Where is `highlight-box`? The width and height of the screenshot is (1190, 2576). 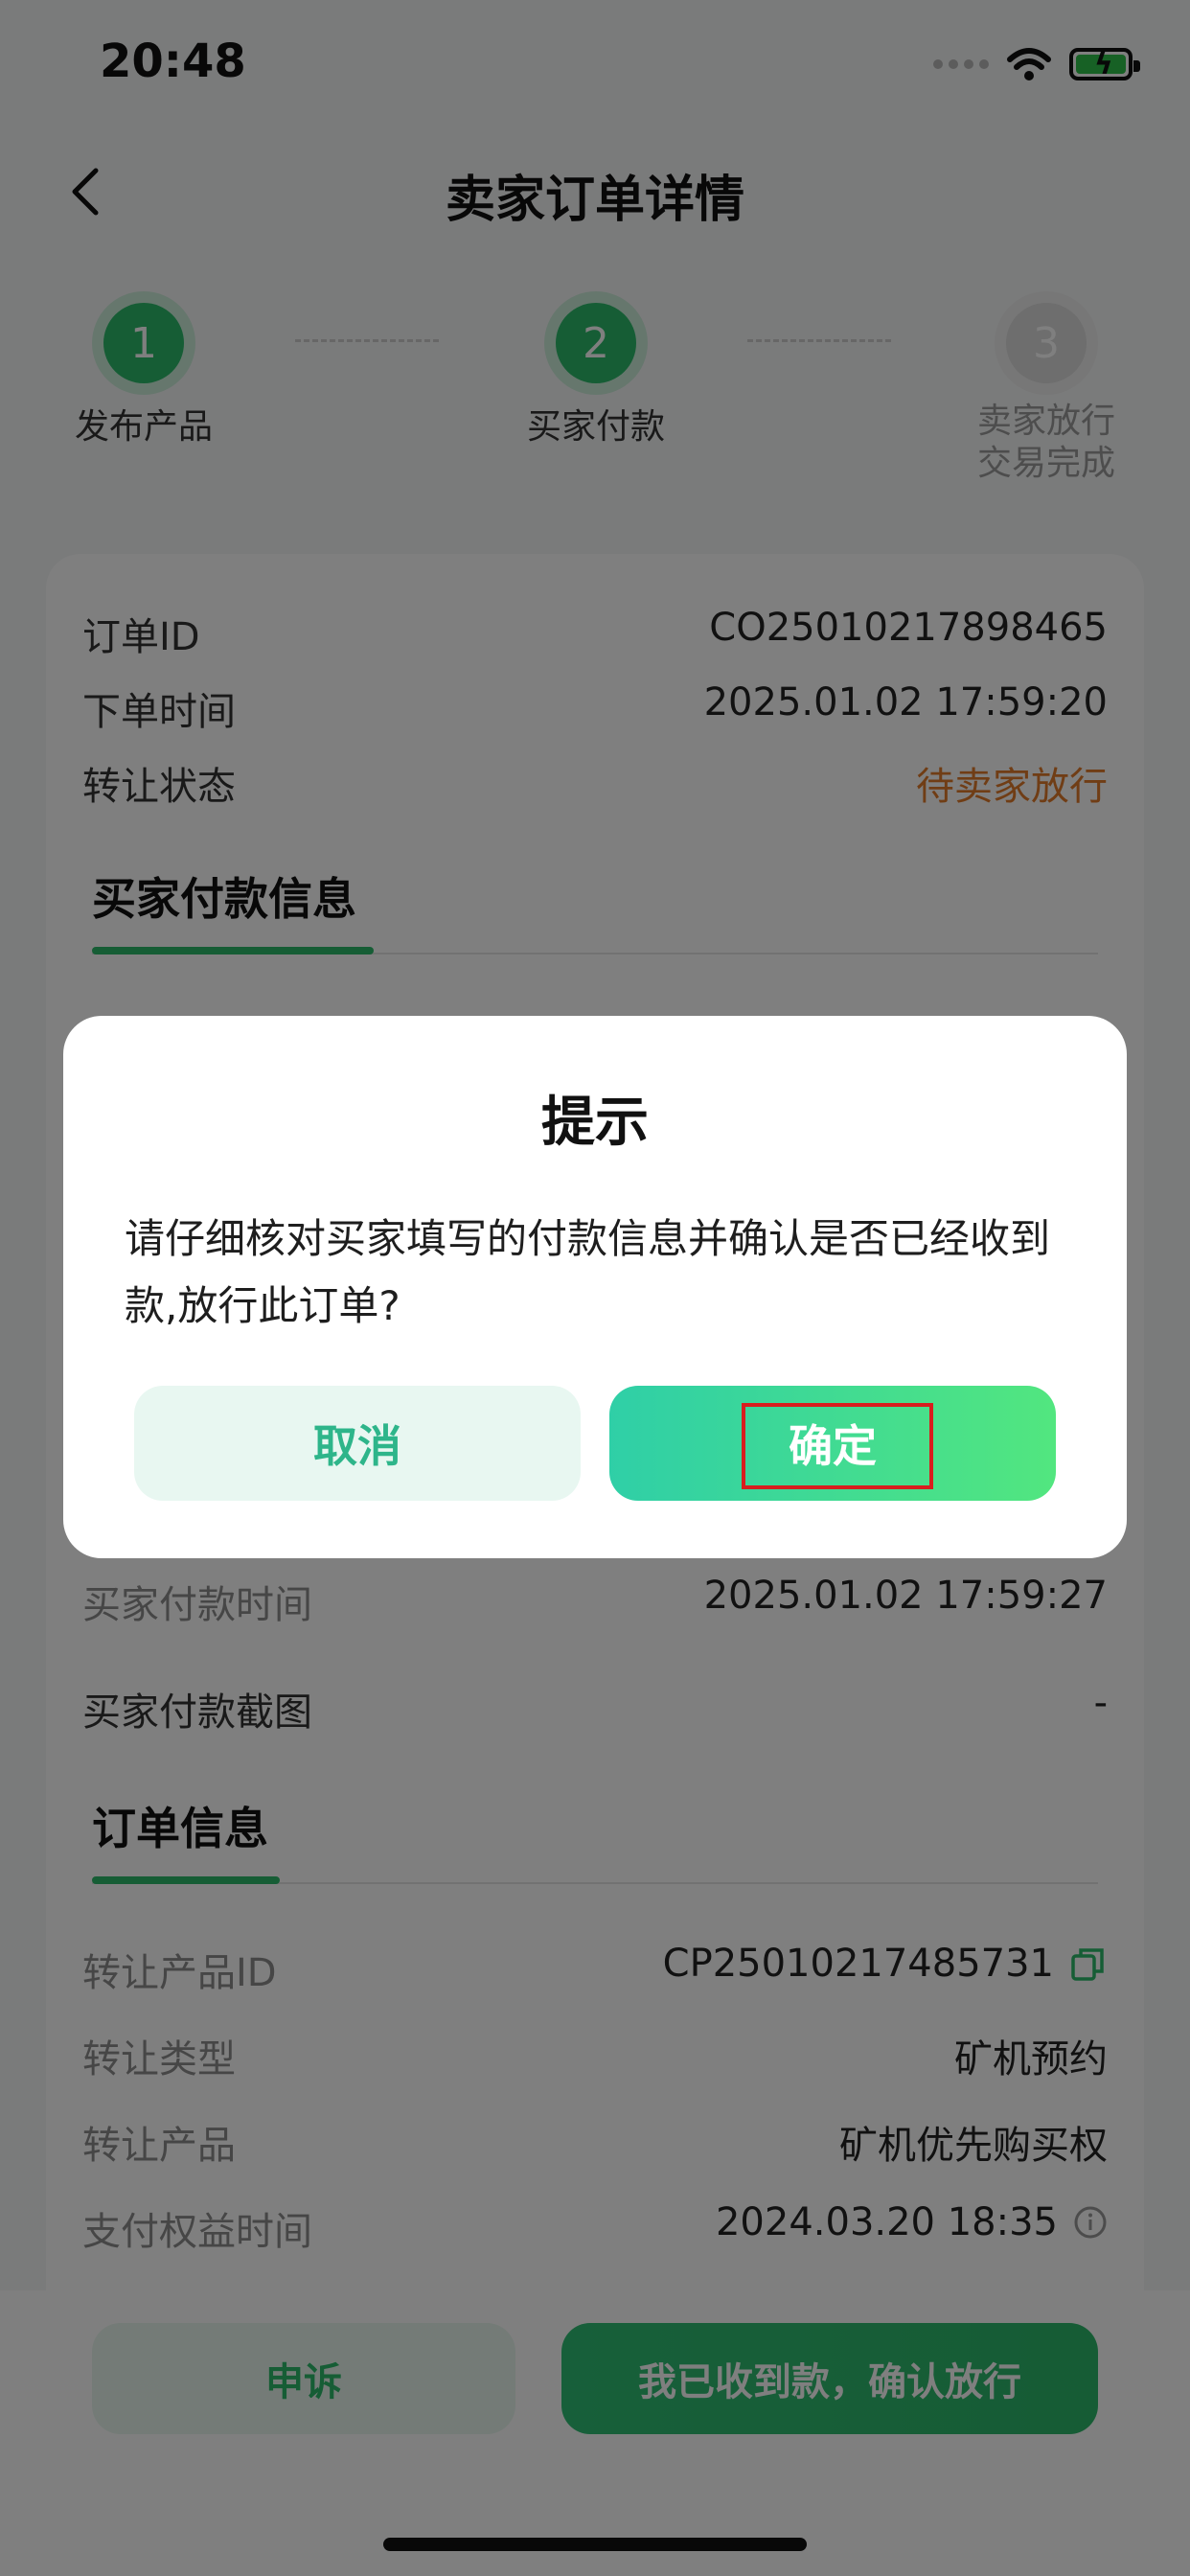 highlight-box is located at coordinates (838, 1446).